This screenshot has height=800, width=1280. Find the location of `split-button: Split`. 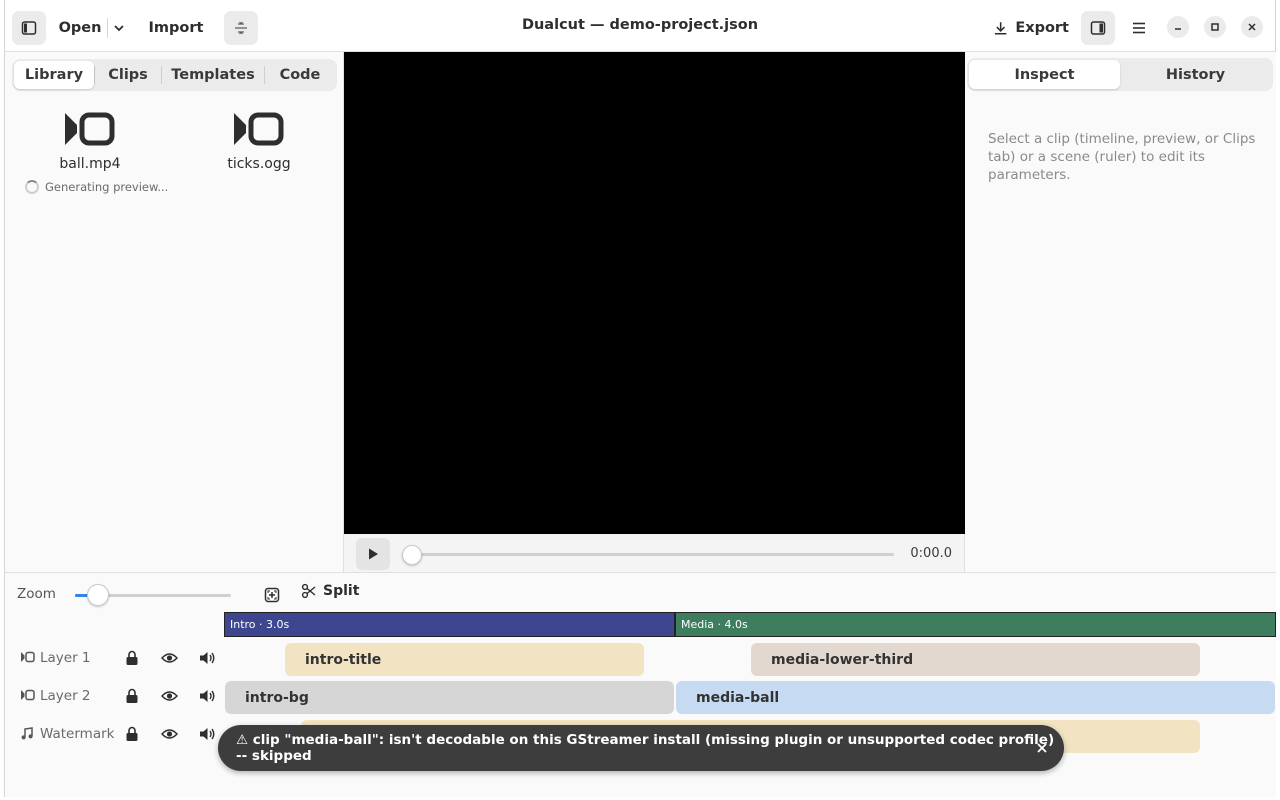

split-button: Split is located at coordinates (330, 591).